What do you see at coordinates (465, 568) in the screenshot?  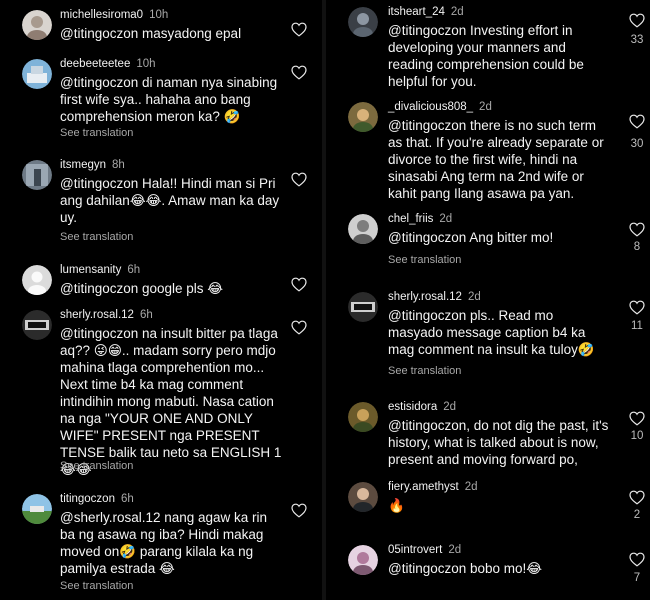 I see `comment-text: @titingoczon bobo mo!😂` at bounding box center [465, 568].